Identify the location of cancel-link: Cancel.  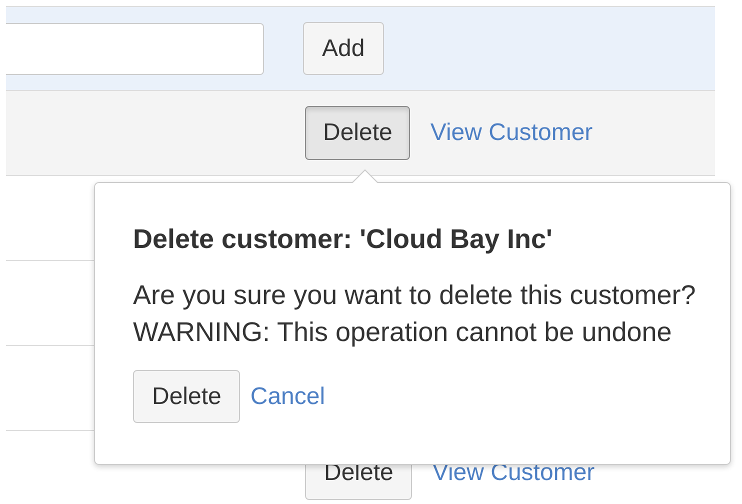
(288, 396).